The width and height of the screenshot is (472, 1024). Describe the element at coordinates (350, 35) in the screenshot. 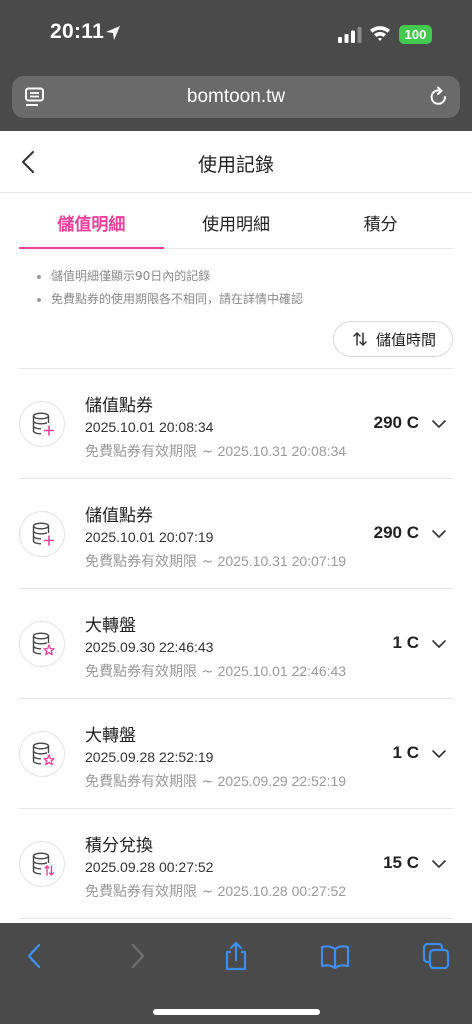

I see `cellular-signal-icon` at that location.